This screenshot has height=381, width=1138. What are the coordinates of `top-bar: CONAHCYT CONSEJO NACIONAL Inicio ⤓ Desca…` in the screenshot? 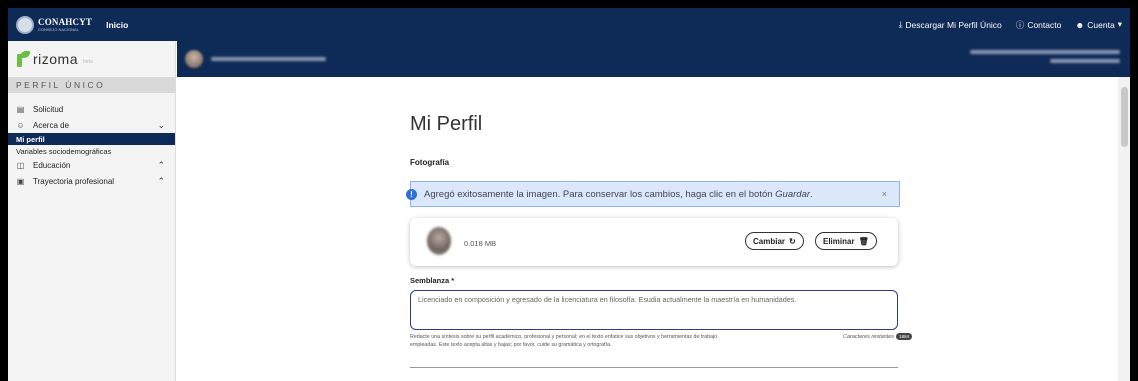 It's located at (569, 24).